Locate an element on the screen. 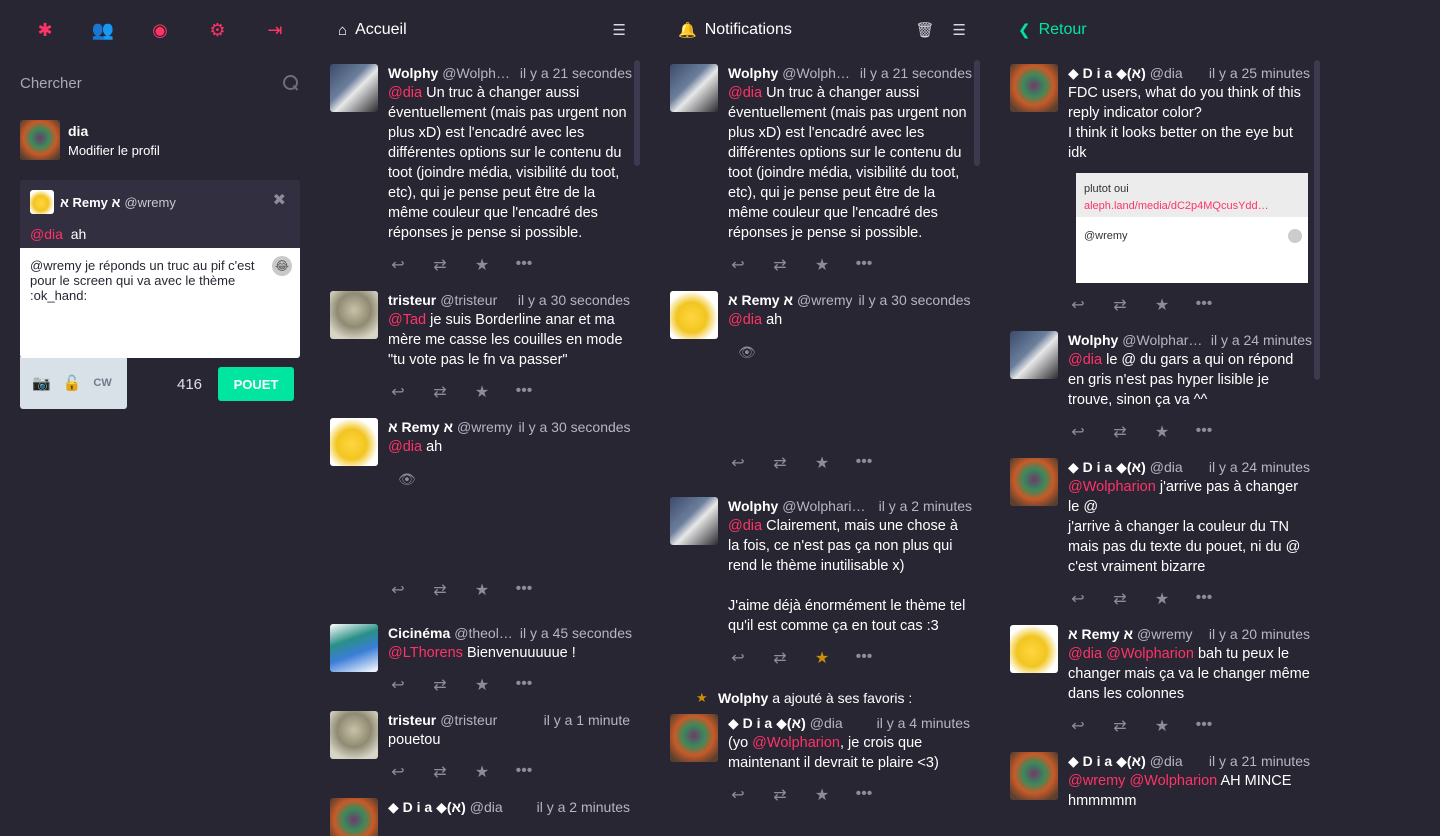  timestamp: il y a 25 minutes is located at coordinates (1259, 73).